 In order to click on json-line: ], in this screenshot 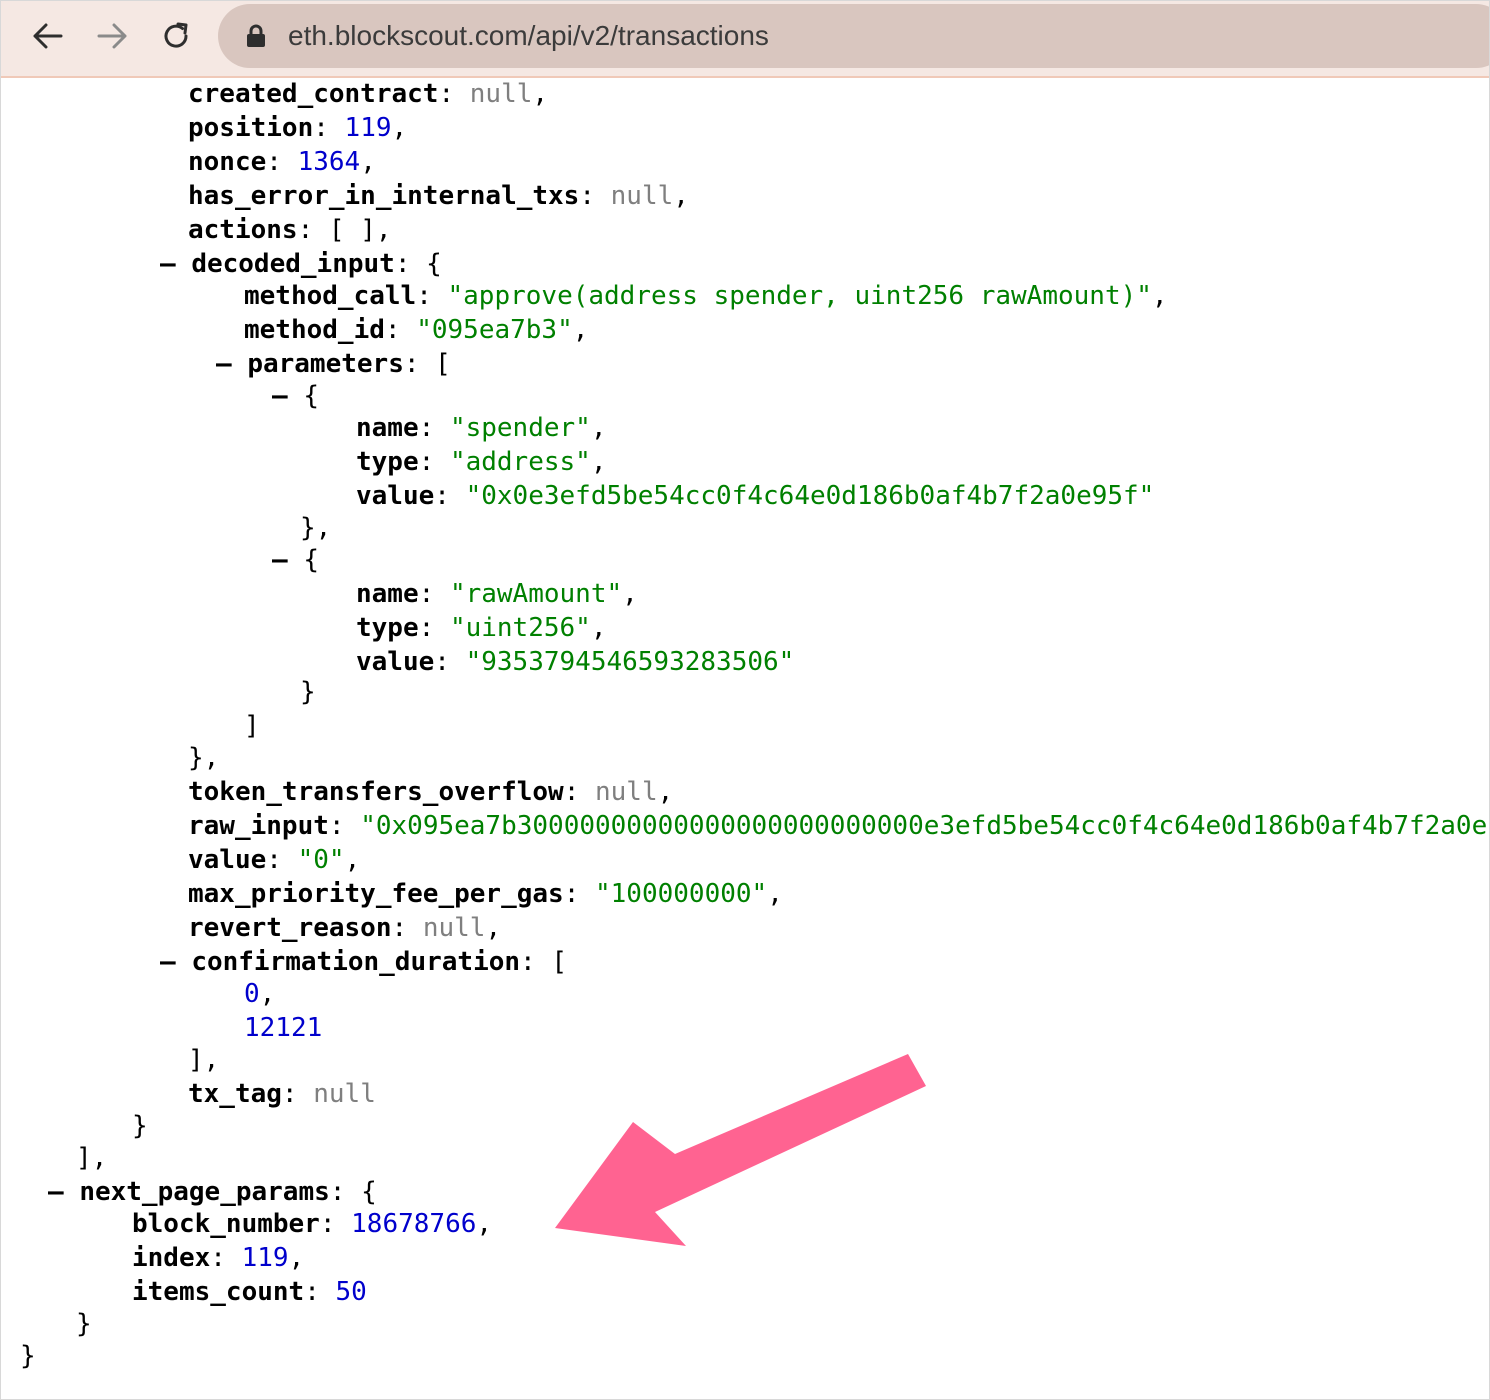, I will do `click(91, 1158)`.